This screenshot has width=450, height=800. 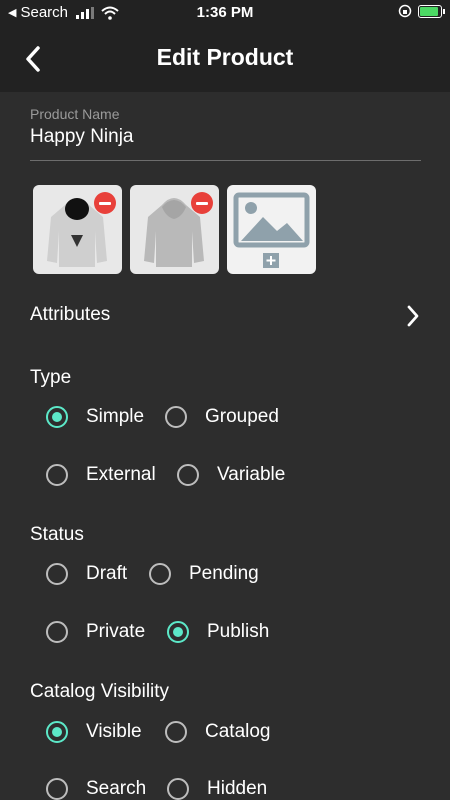 I want to click on product-name-label: Product Name, so click(x=75, y=114).